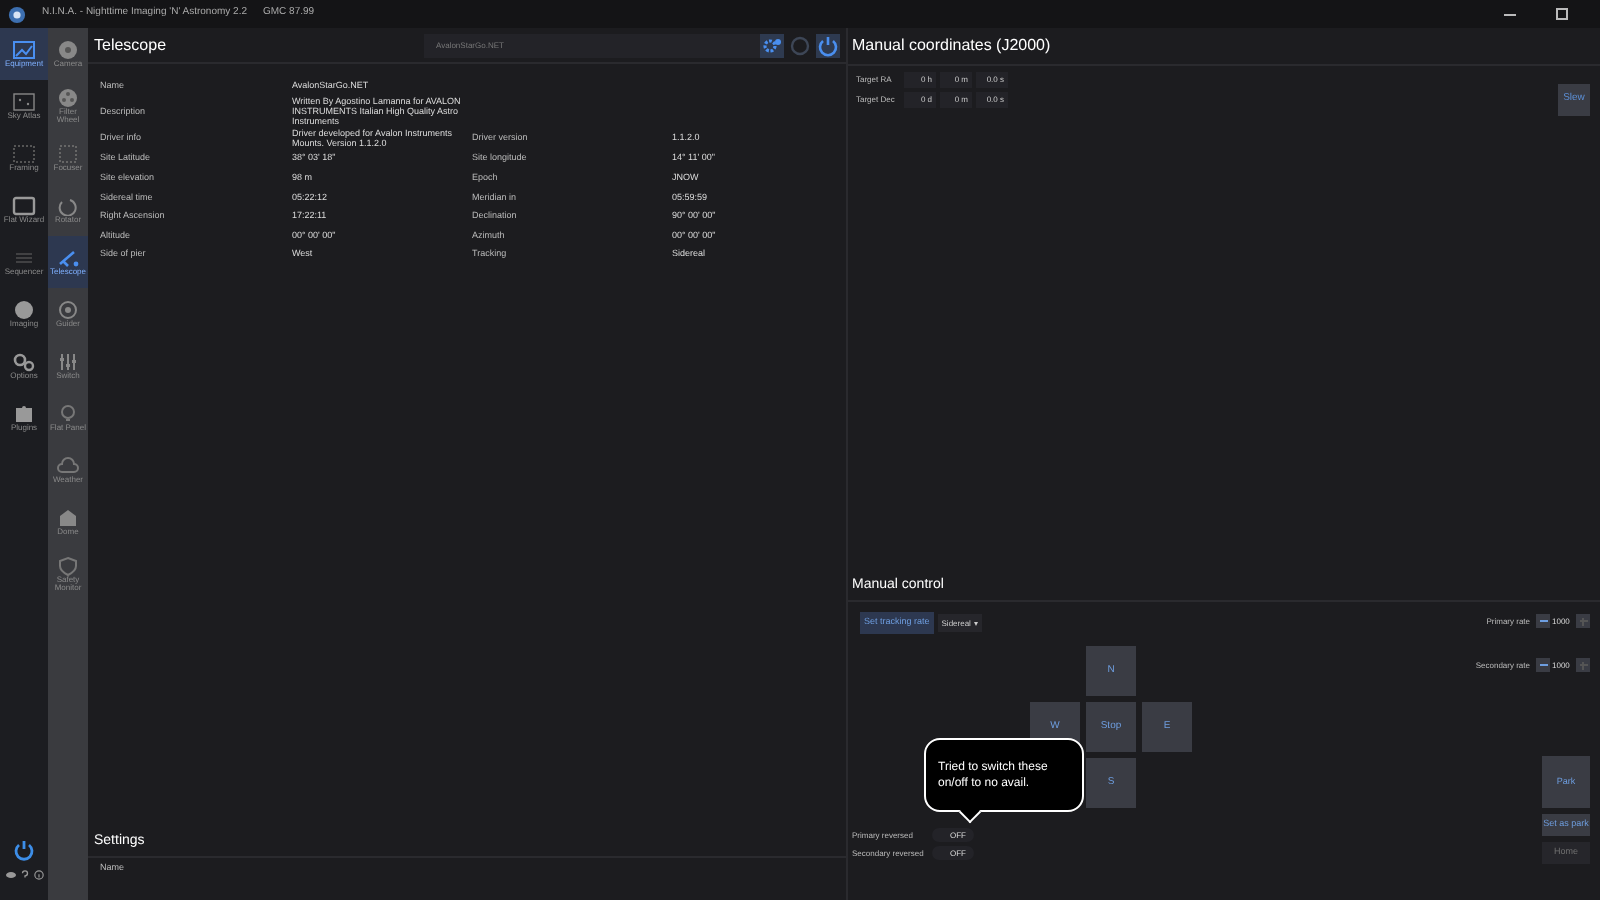 Image resolution: width=1600 pixels, height=900 pixels. Describe the element at coordinates (68, 566) in the screenshot. I see `shield-icon` at that location.